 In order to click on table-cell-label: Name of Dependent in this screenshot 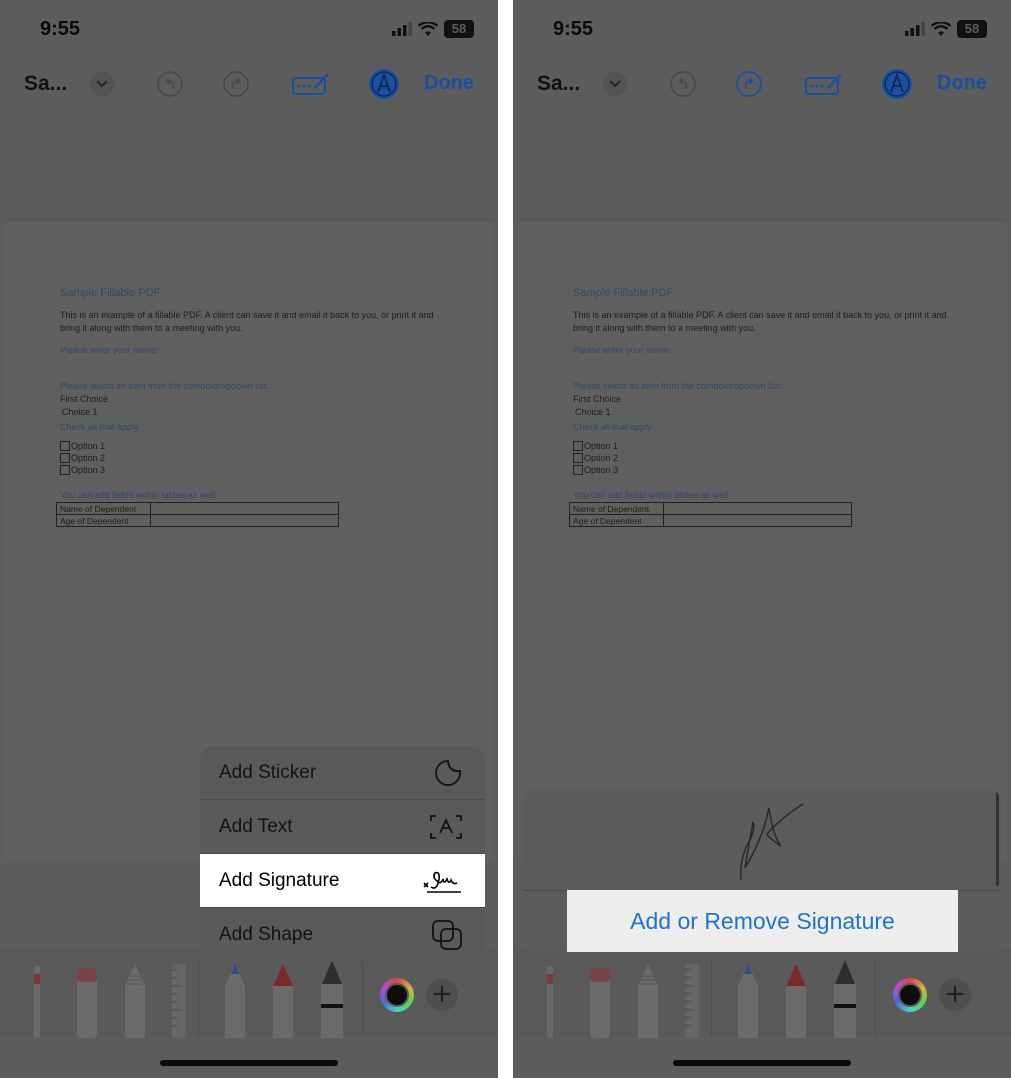, I will do `click(616, 508)`.